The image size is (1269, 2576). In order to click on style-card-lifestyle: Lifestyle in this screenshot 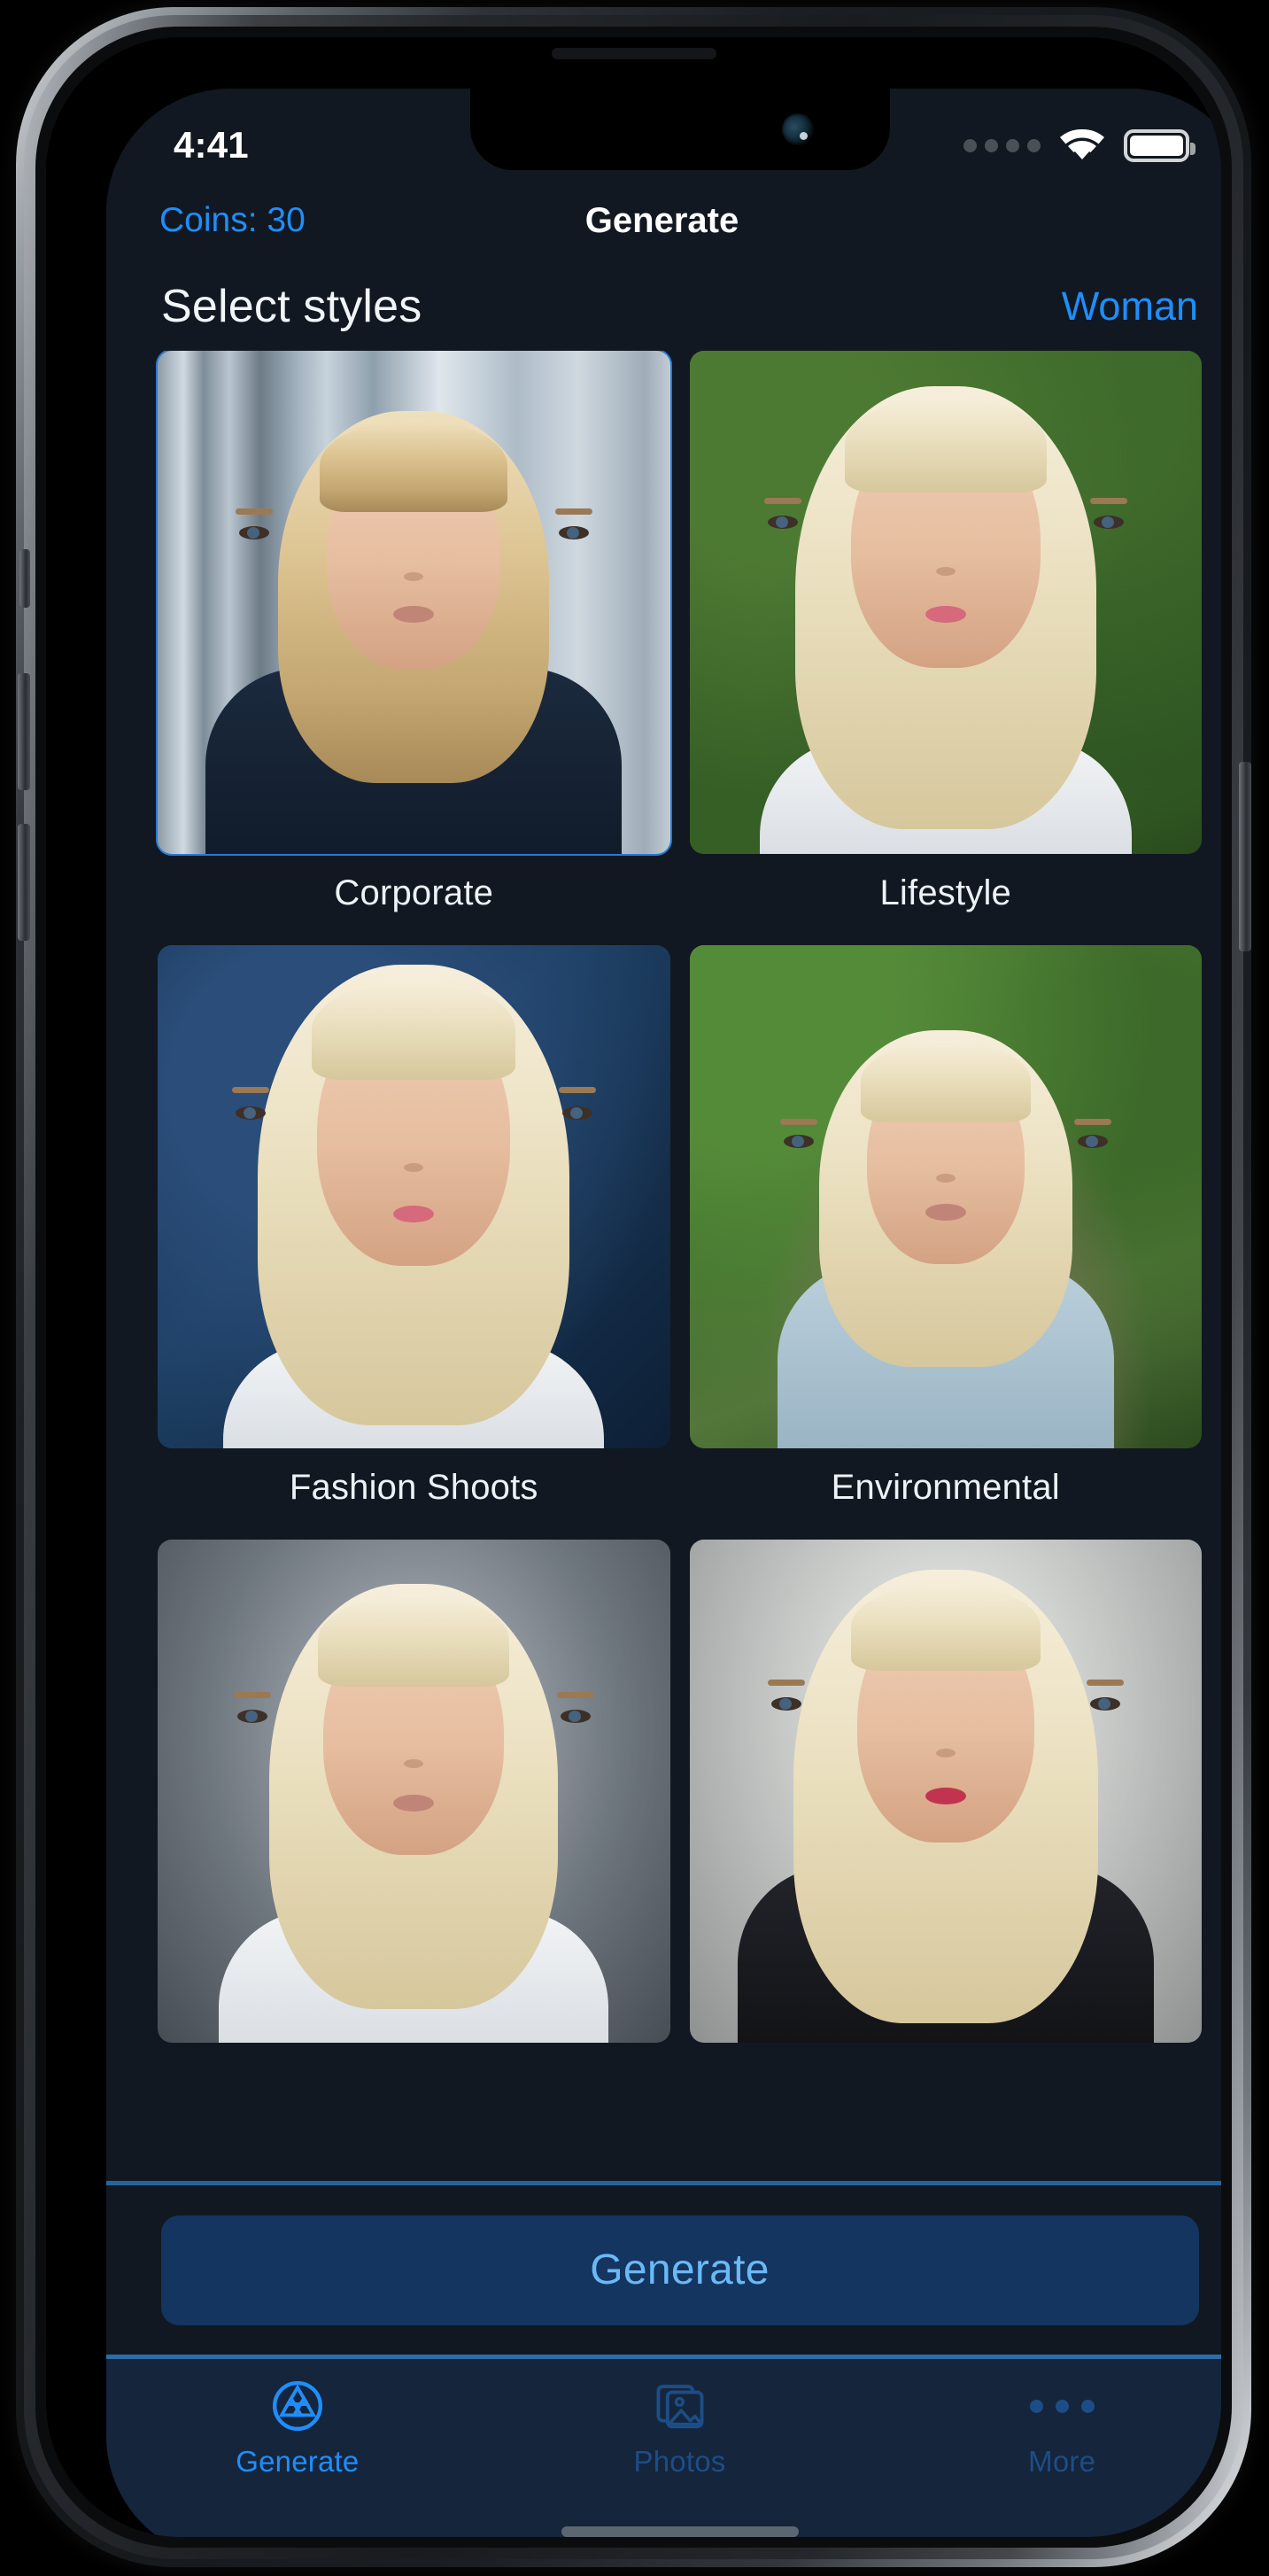, I will do `click(945, 643)`.